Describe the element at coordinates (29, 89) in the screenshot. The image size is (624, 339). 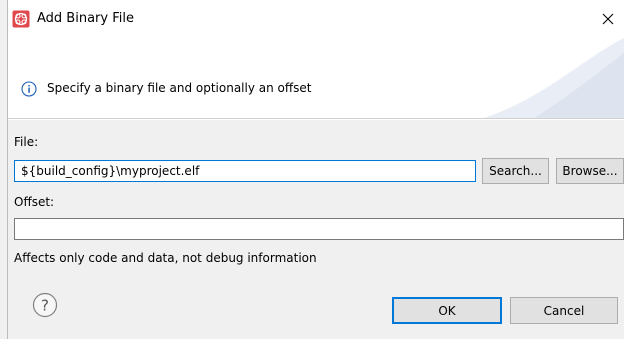
I see `info-icon` at that location.